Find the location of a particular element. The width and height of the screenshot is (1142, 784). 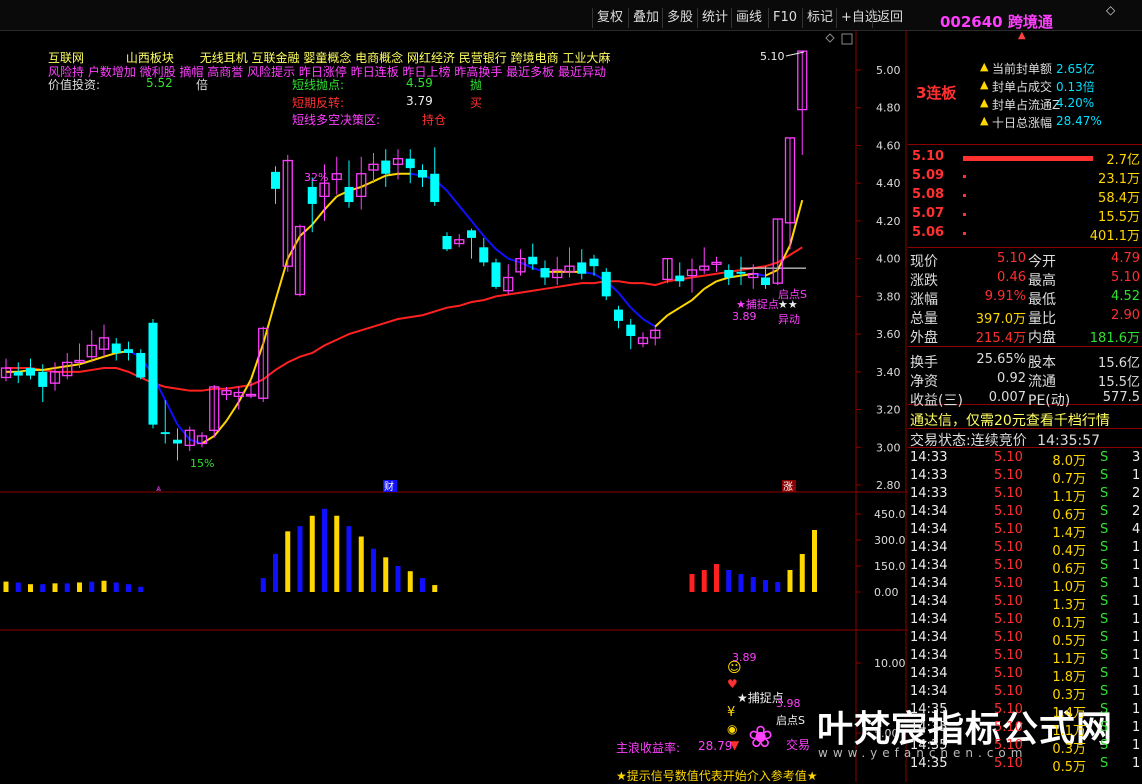

tick-time: 14:33 is located at coordinates (929, 457).